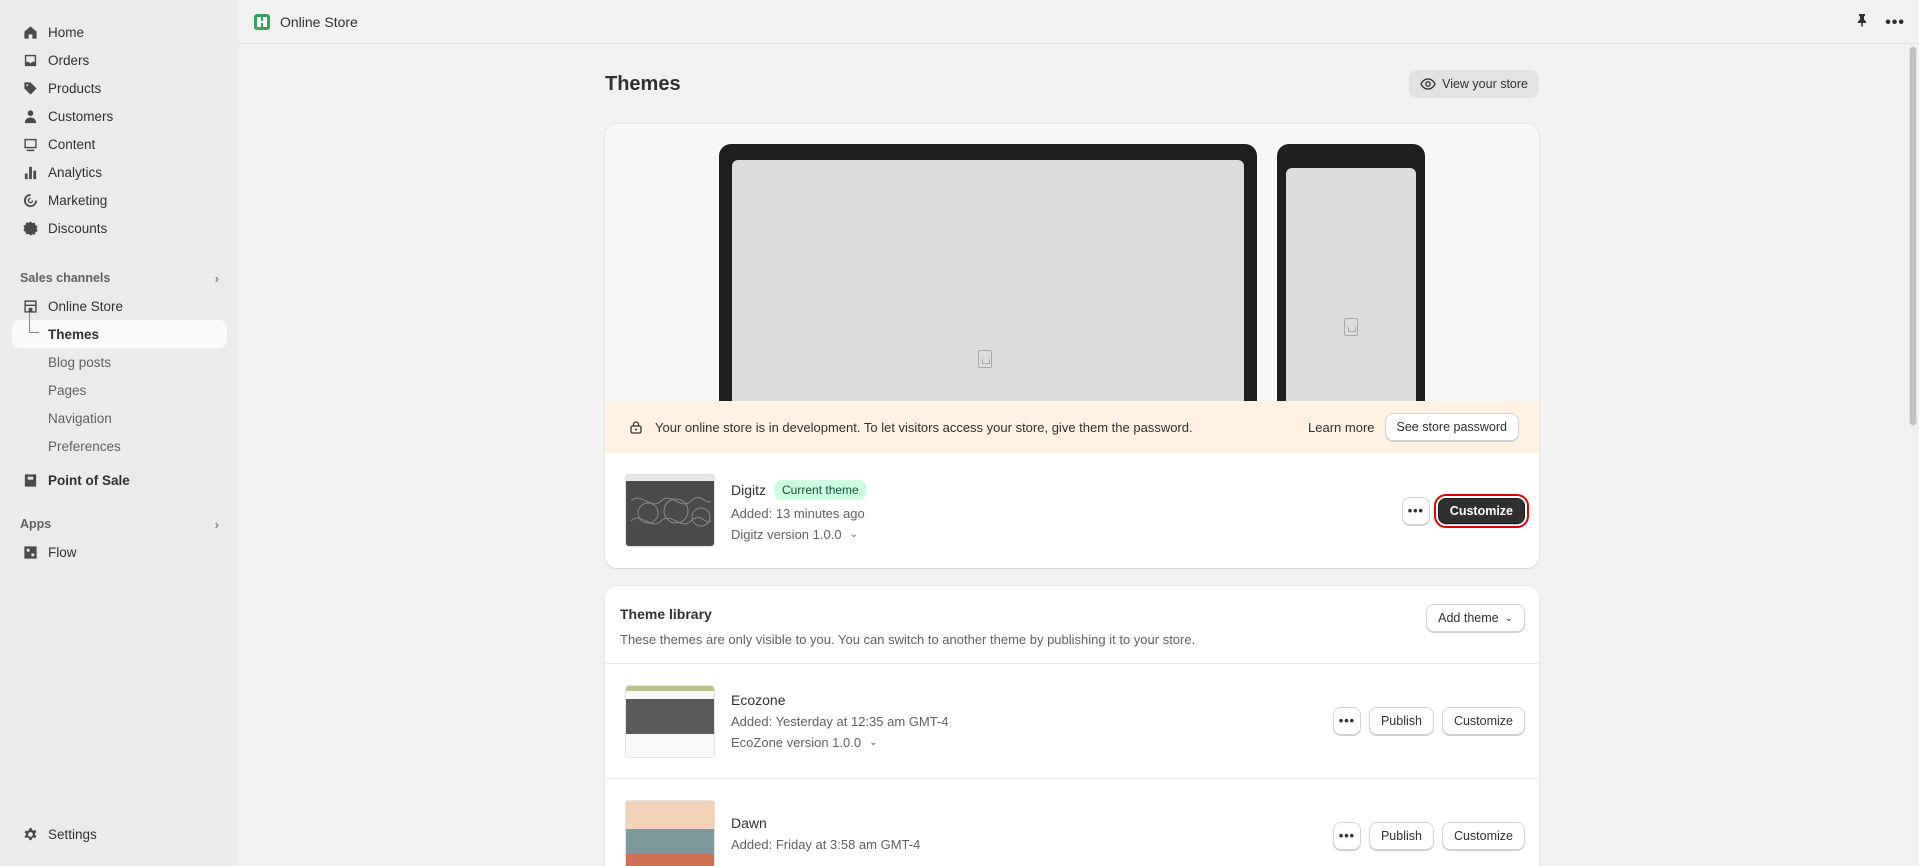  I want to click on pin-icon, so click(1862, 22).